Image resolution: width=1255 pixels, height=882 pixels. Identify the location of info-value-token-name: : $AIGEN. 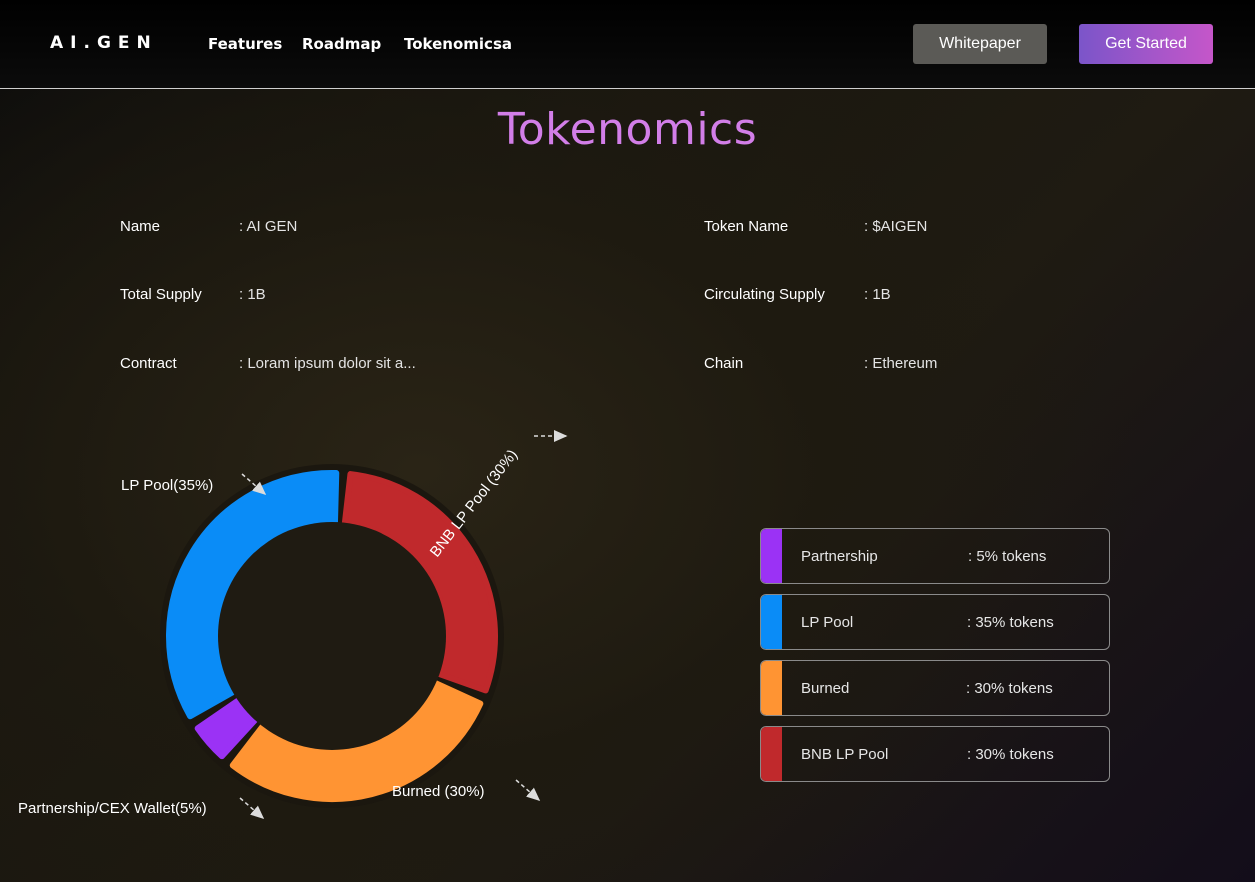
(896, 226).